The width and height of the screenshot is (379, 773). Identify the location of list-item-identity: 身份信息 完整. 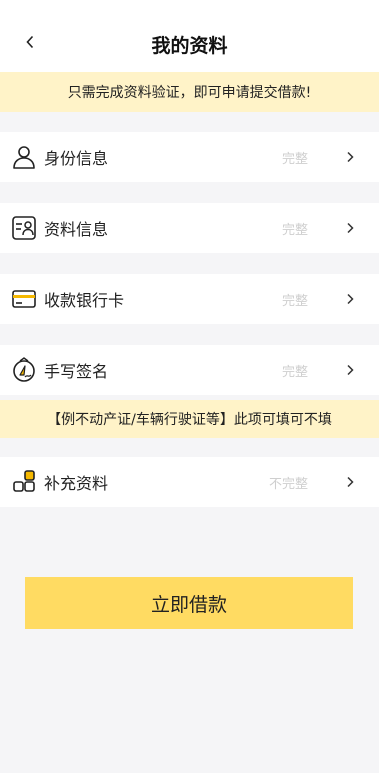
(189, 157).